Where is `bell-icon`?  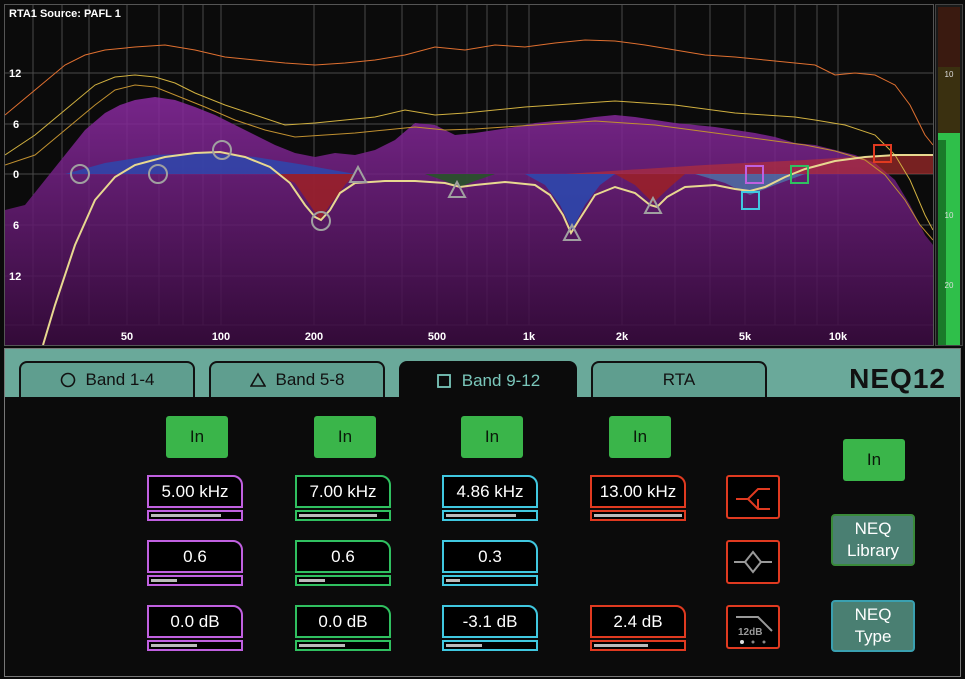
bell-icon is located at coordinates (753, 562).